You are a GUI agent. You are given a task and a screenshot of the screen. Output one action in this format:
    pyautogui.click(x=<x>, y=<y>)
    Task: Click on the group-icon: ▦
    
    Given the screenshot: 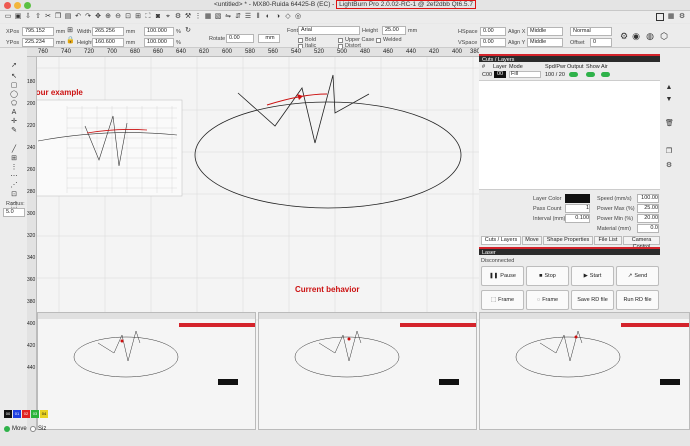 What is the action you would take?
    pyautogui.click(x=208, y=17)
    